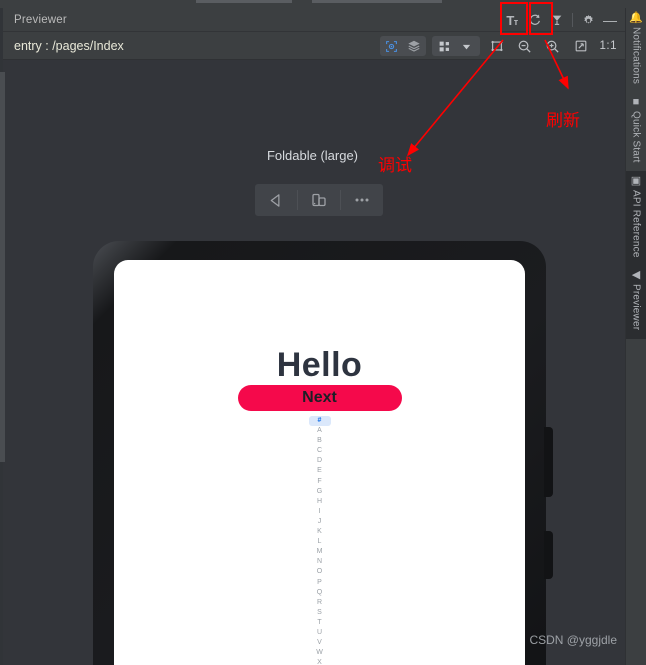 This screenshot has height=665, width=646. I want to click on alpha-index-item: U, so click(320, 633).